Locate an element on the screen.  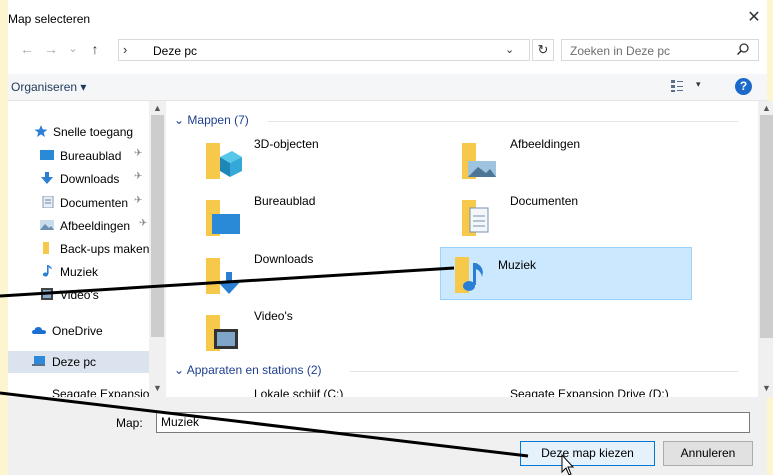
search-input: Zoeken in Deze pc is located at coordinates (660, 50).